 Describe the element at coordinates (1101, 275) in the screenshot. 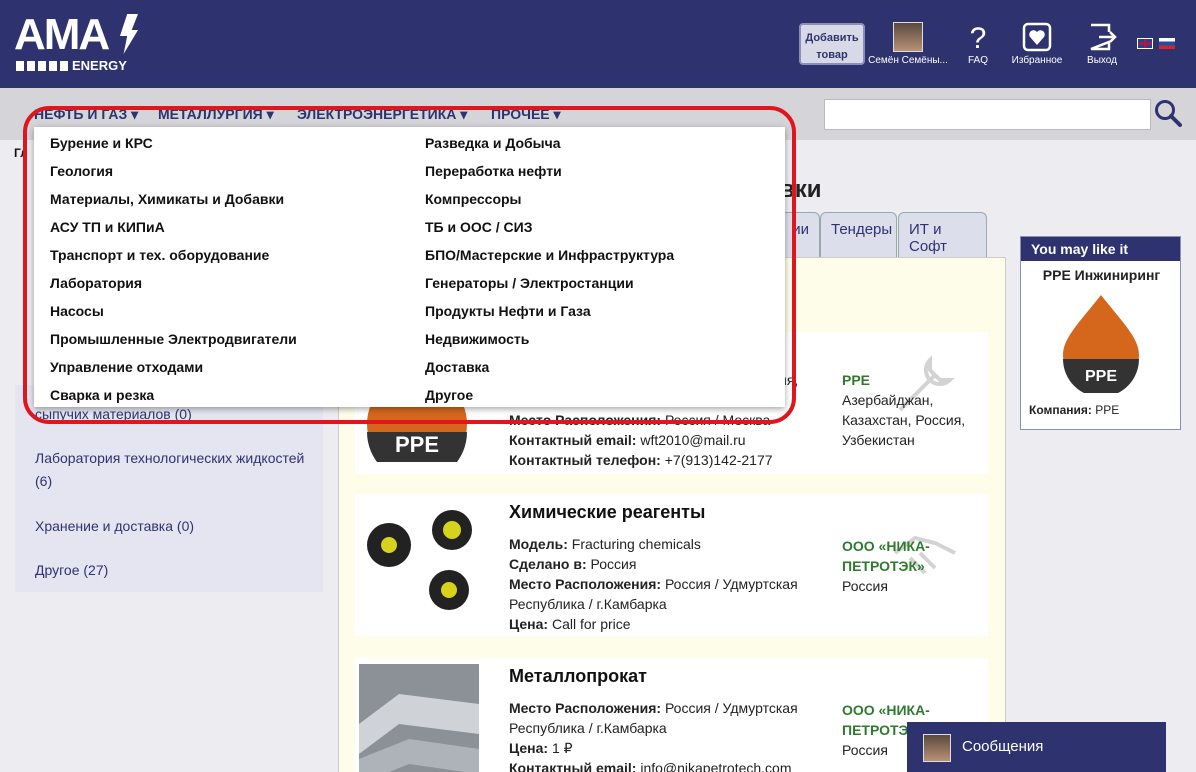

I see `widget-title: PPE Инжиниринг` at that location.